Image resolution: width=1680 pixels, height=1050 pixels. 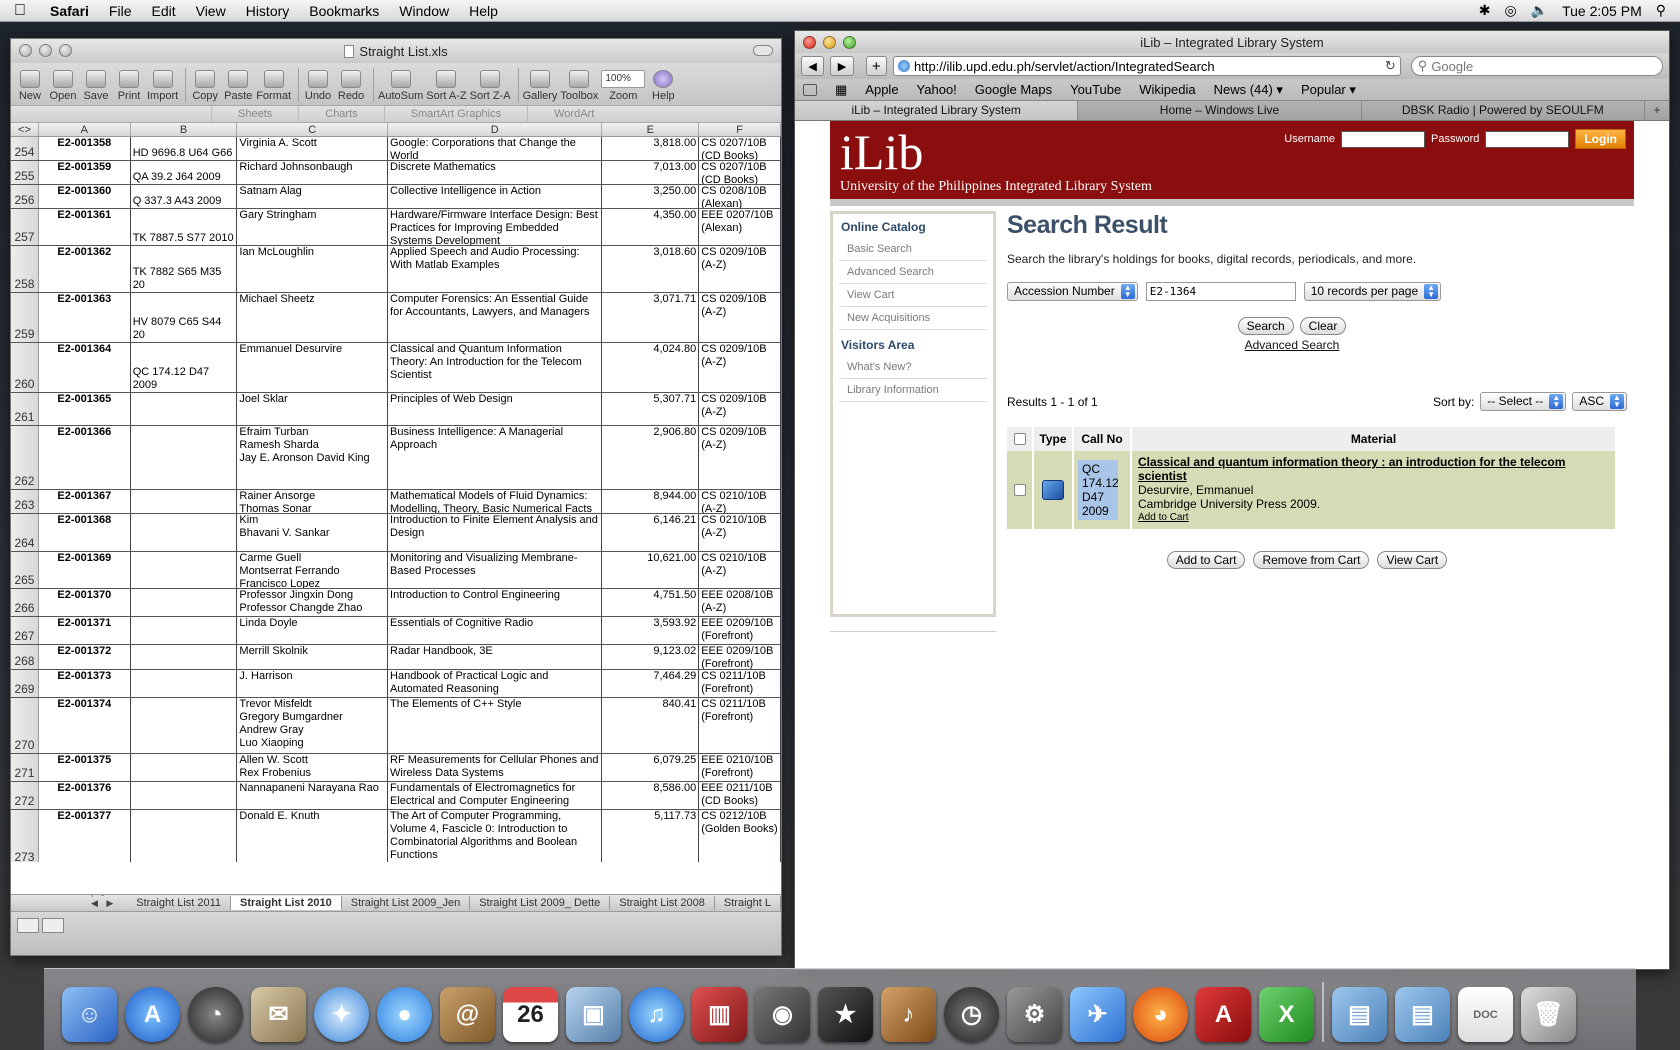 What do you see at coordinates (623, 79) in the screenshot?
I see `zoom-input: 100%` at bounding box center [623, 79].